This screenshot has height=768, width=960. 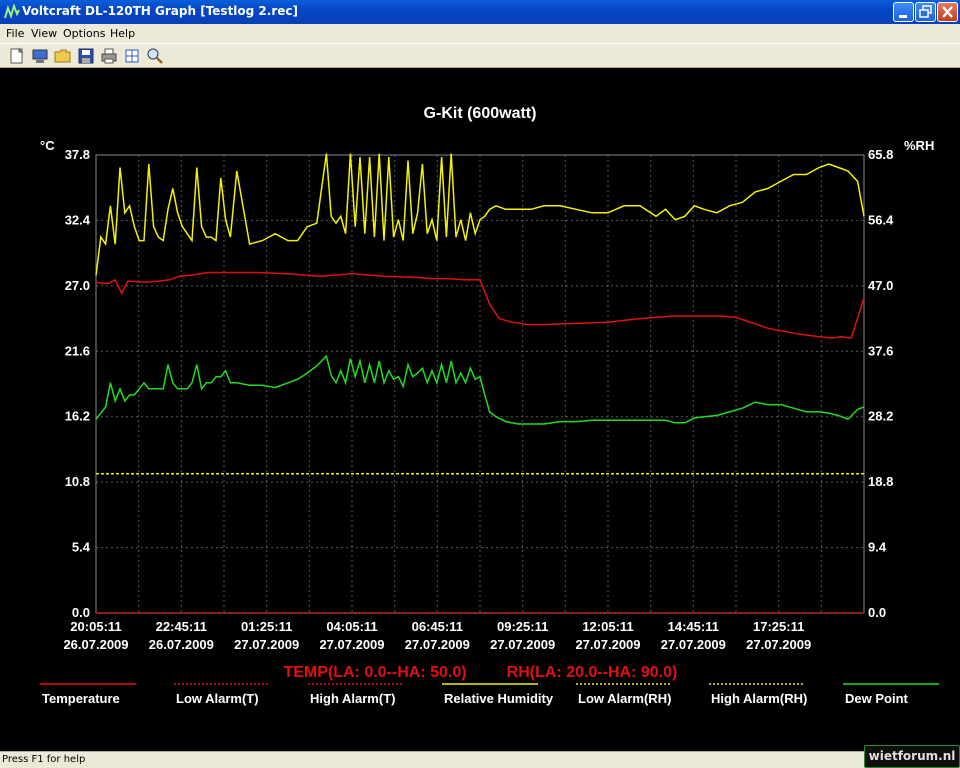 I want to click on menu-options: Options, so click(x=84, y=33).